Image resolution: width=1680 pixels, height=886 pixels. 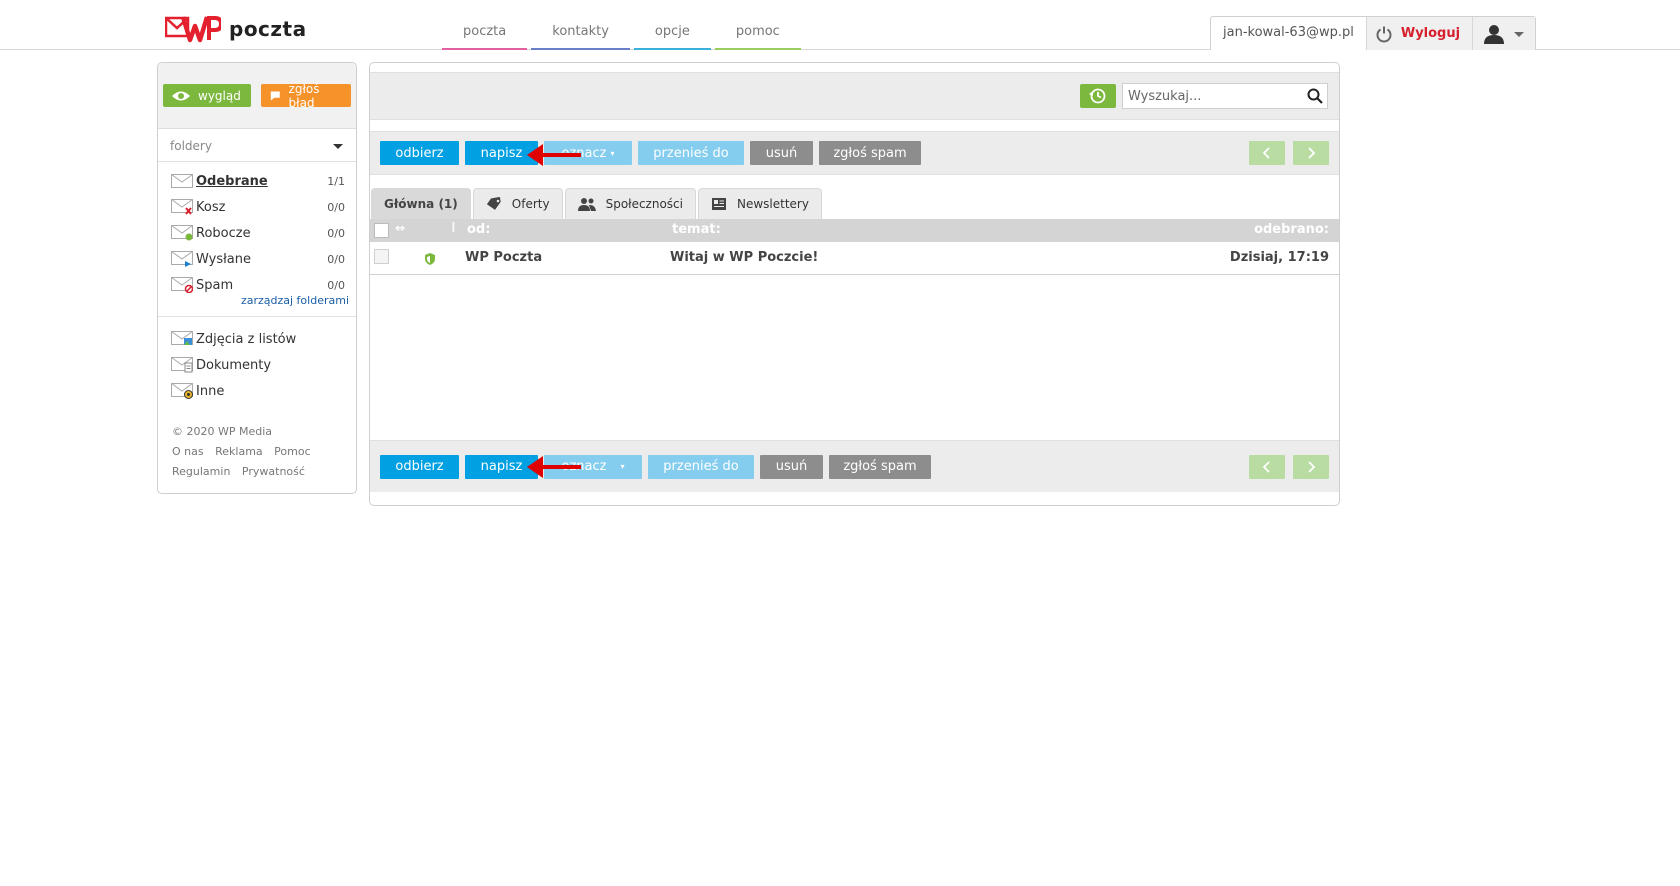 I want to click on search-button, so click(x=1315, y=96).